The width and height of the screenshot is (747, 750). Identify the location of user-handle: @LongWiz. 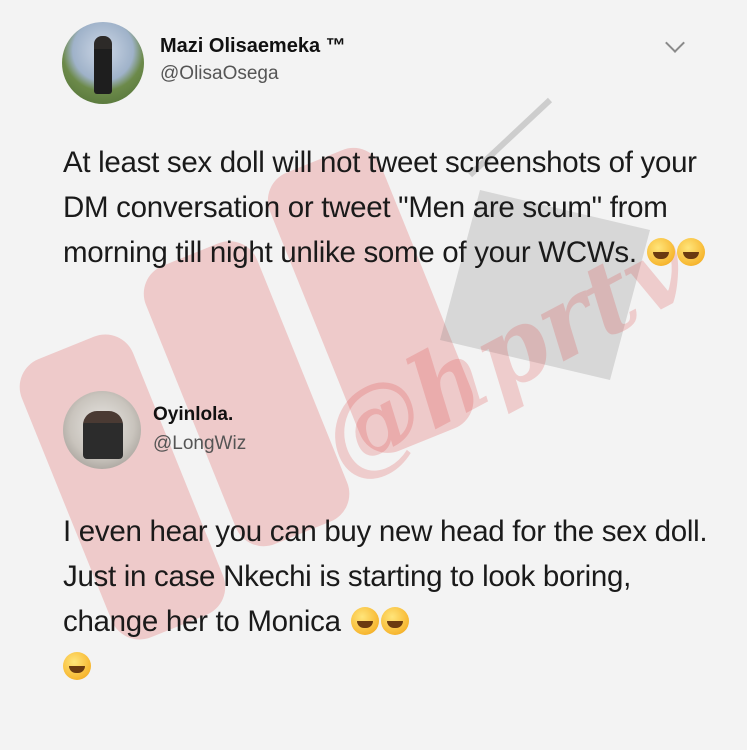
(199, 444).